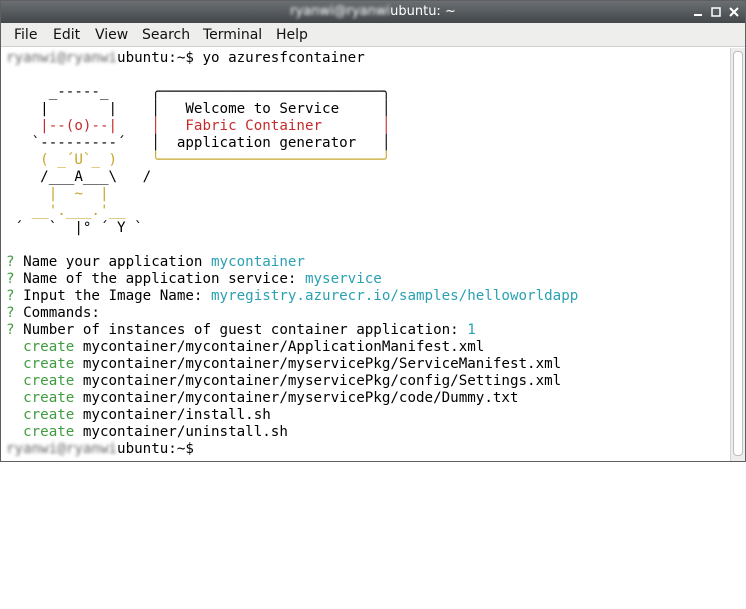 This screenshot has width=746, height=609. Describe the element at coordinates (232, 35) in the screenshot. I see `menu-terminal: Terminal` at that location.